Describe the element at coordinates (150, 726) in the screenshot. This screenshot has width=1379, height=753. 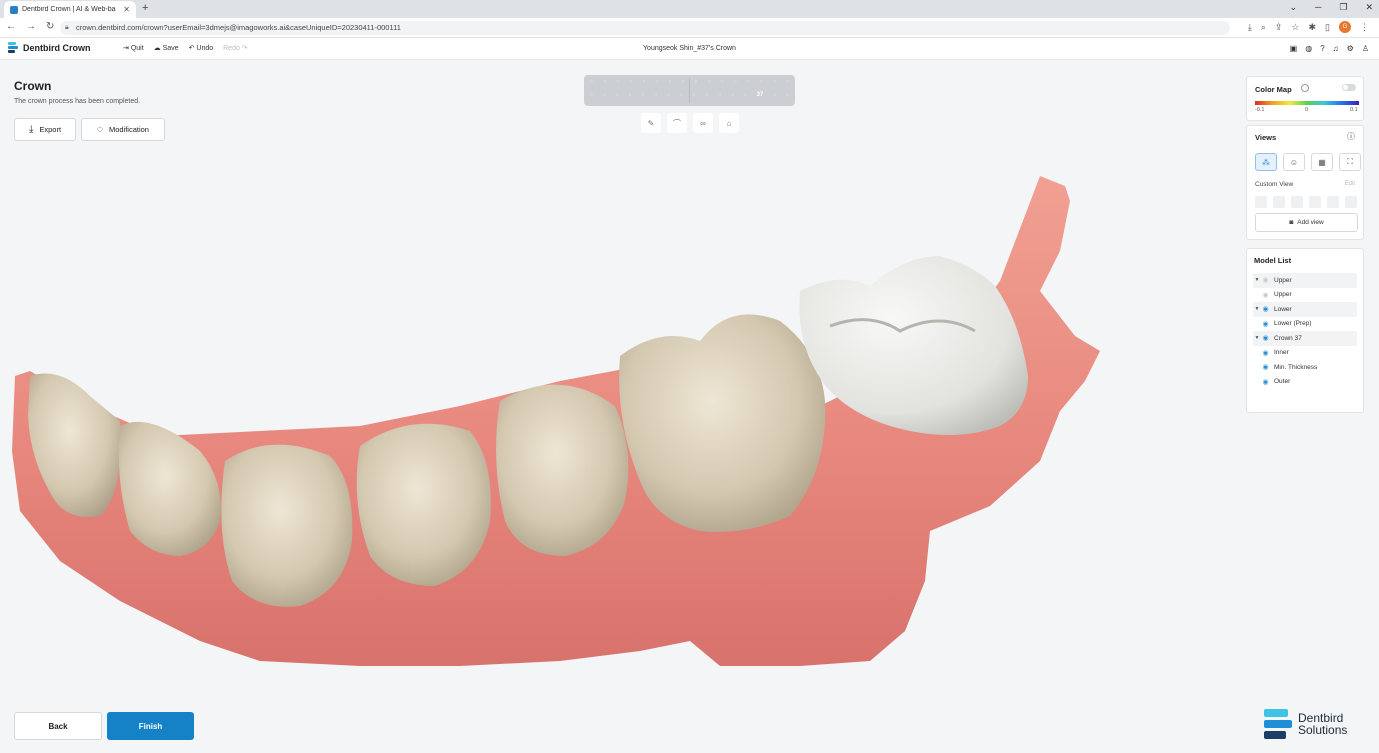
I see `finish-button: Finish` at that location.